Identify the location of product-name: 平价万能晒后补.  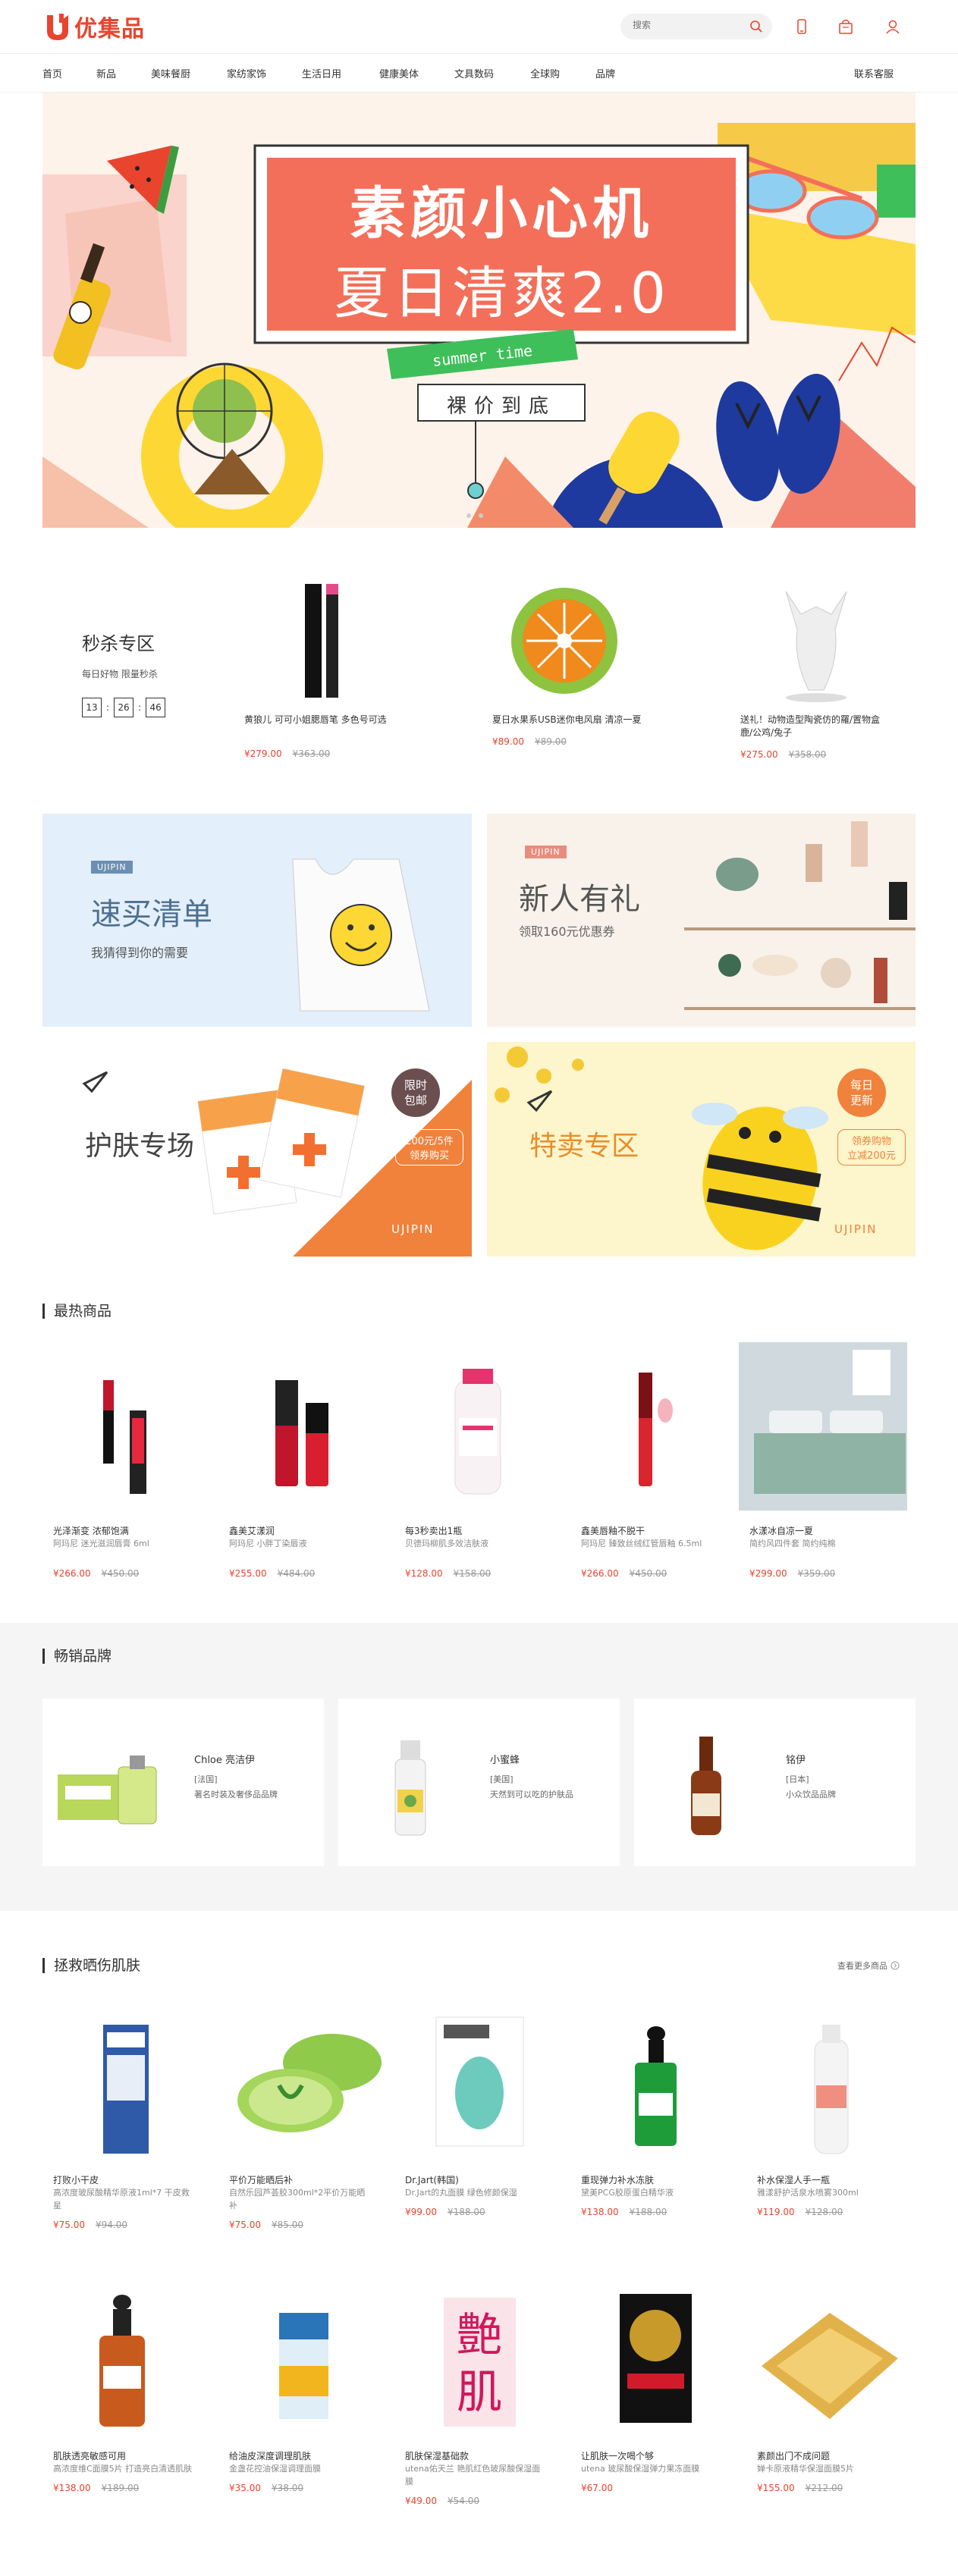
(261, 2180).